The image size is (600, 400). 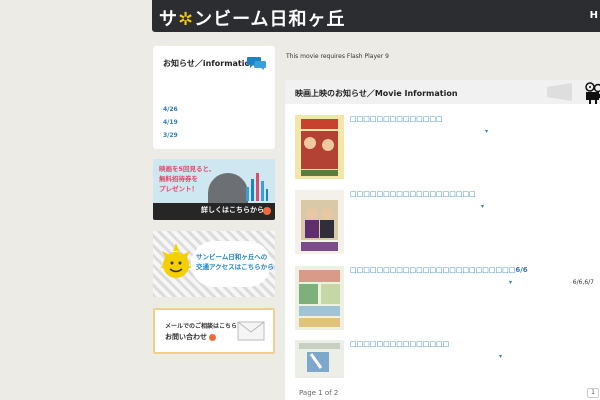 What do you see at coordinates (232, 257) in the screenshot?
I see `access-banner-line: サンビーム日和ヶ丘への` at bounding box center [232, 257].